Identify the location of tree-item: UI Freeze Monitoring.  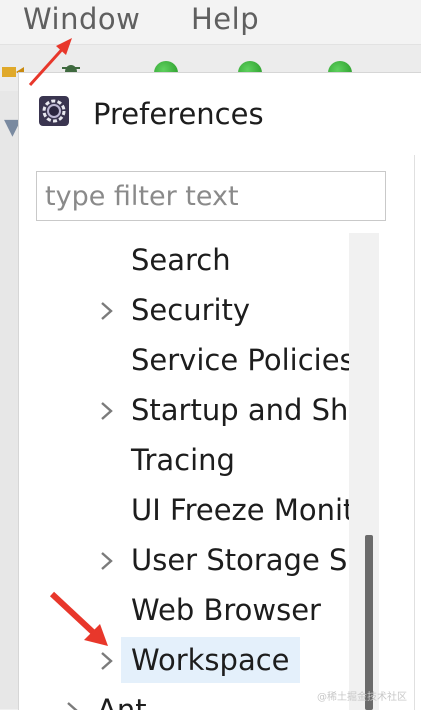
(184, 510).